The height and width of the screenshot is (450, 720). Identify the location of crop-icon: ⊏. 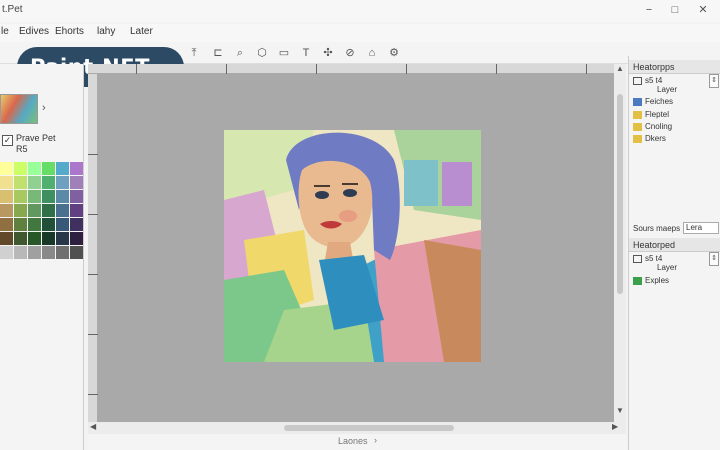
(218, 53).